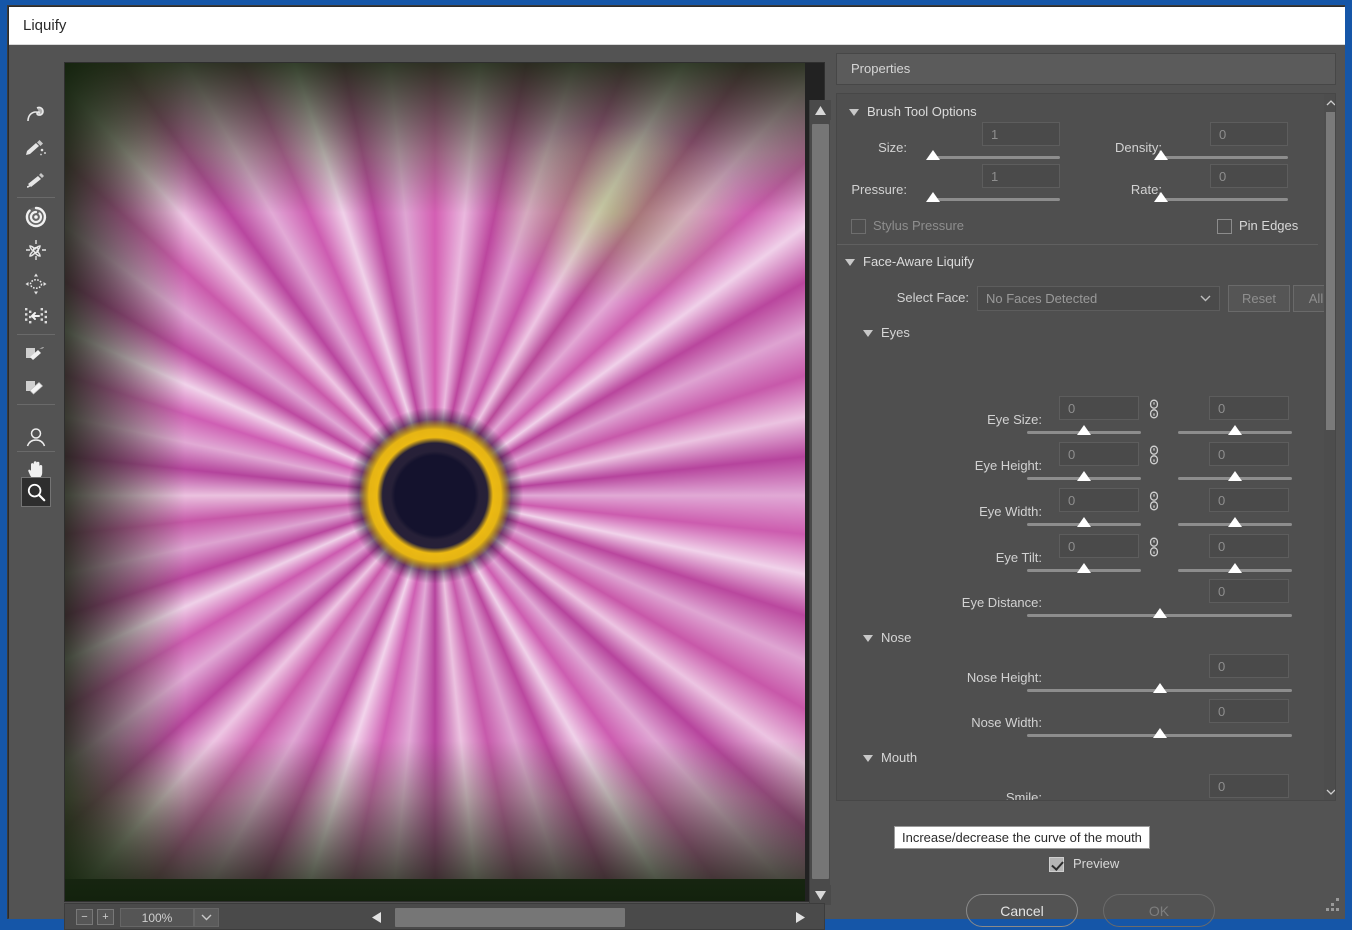 This screenshot has height=930, width=1352. What do you see at coordinates (36, 114) in the screenshot?
I see `forward-warp-tool-icon` at bounding box center [36, 114].